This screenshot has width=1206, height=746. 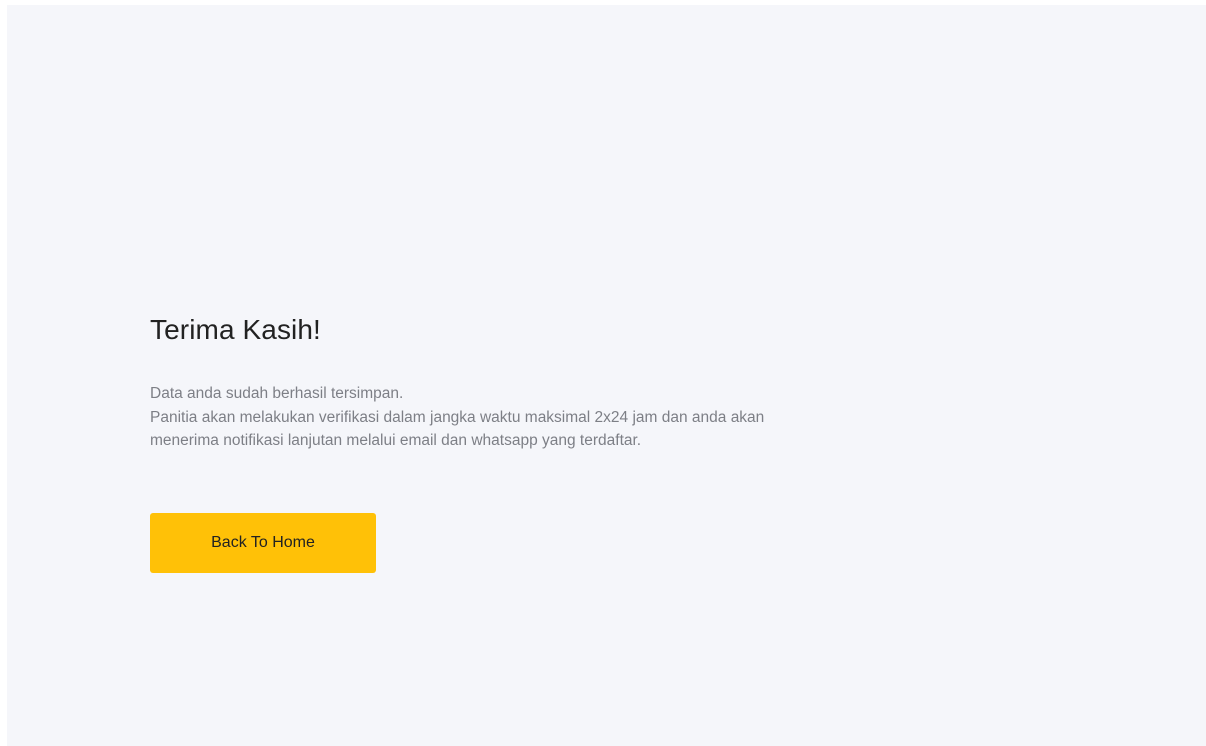 What do you see at coordinates (277, 393) in the screenshot?
I see `message-line-saved: Data anda sudah berhasil tersimpan.` at bounding box center [277, 393].